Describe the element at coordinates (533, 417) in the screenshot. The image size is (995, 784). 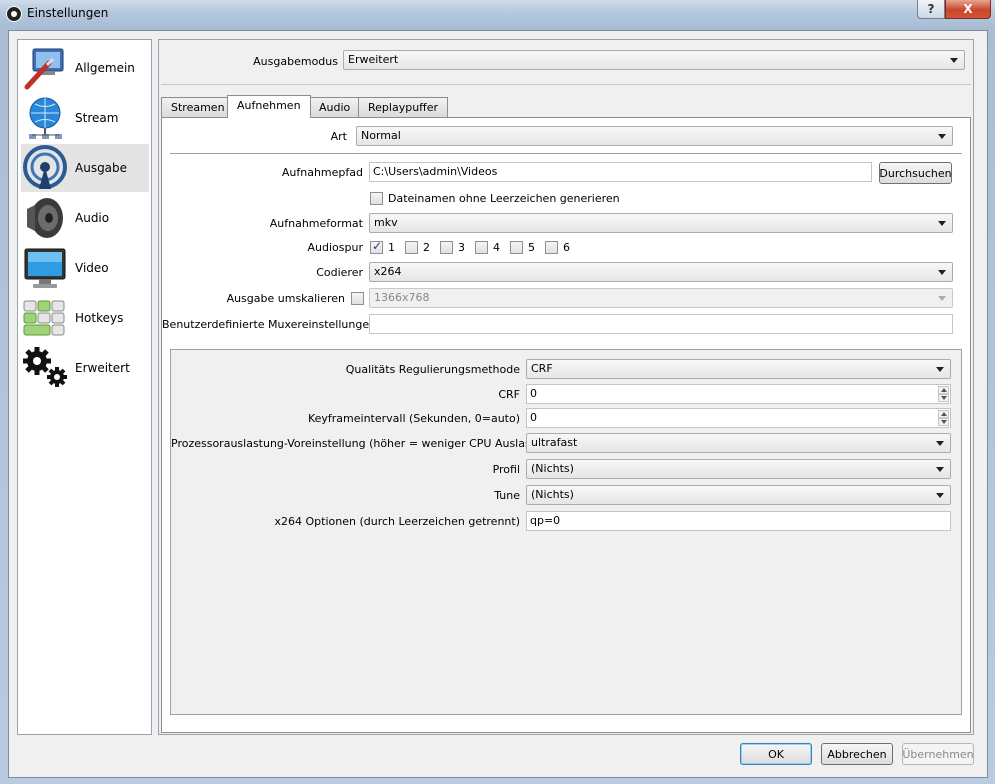
I see `keyframe-interval-value: 0` at that location.